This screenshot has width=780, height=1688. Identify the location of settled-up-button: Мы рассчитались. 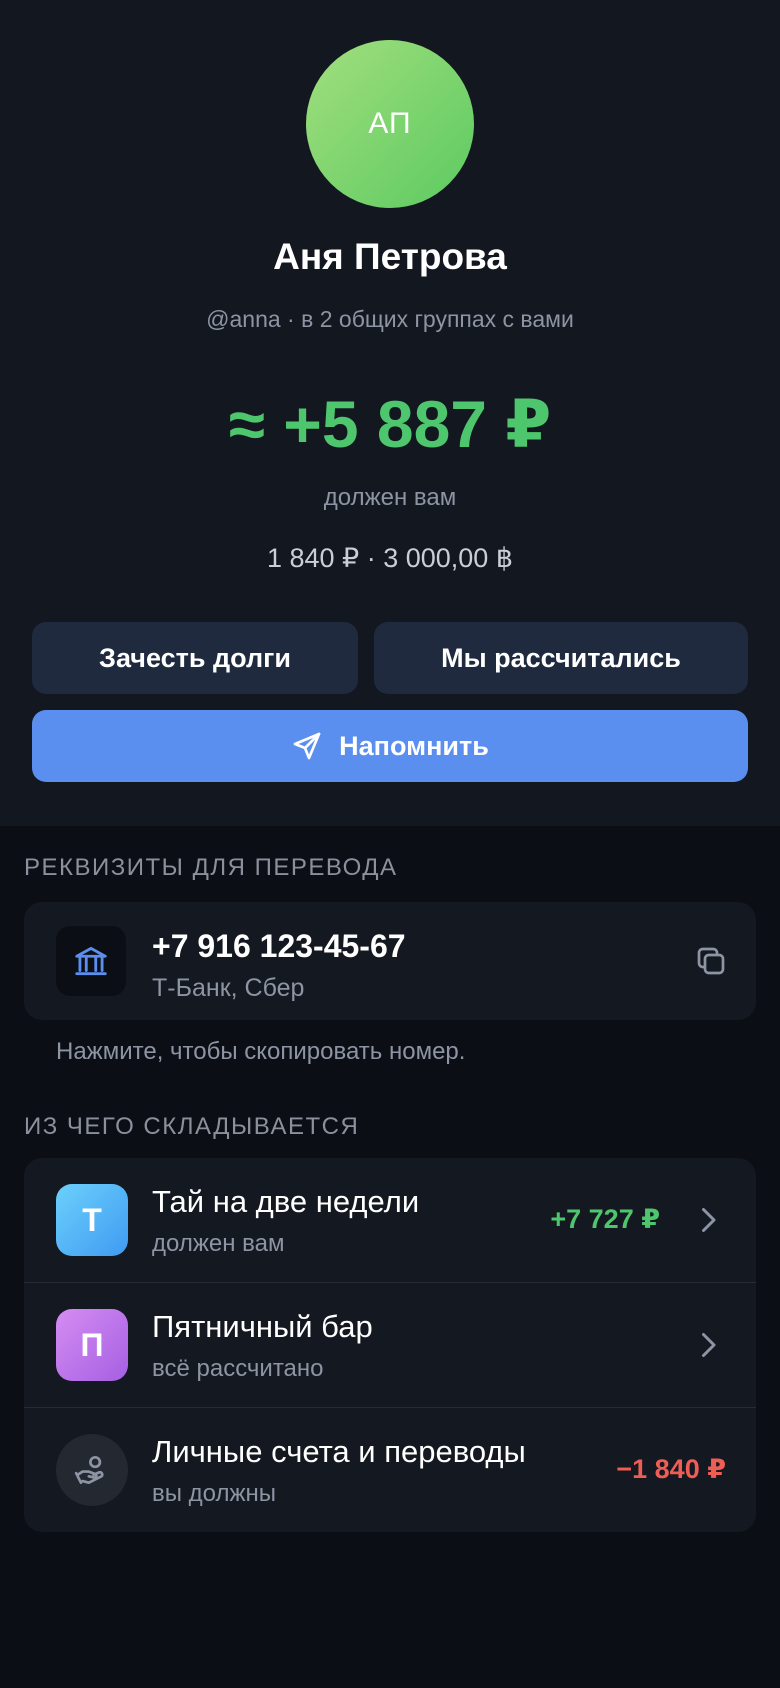
(561, 658).